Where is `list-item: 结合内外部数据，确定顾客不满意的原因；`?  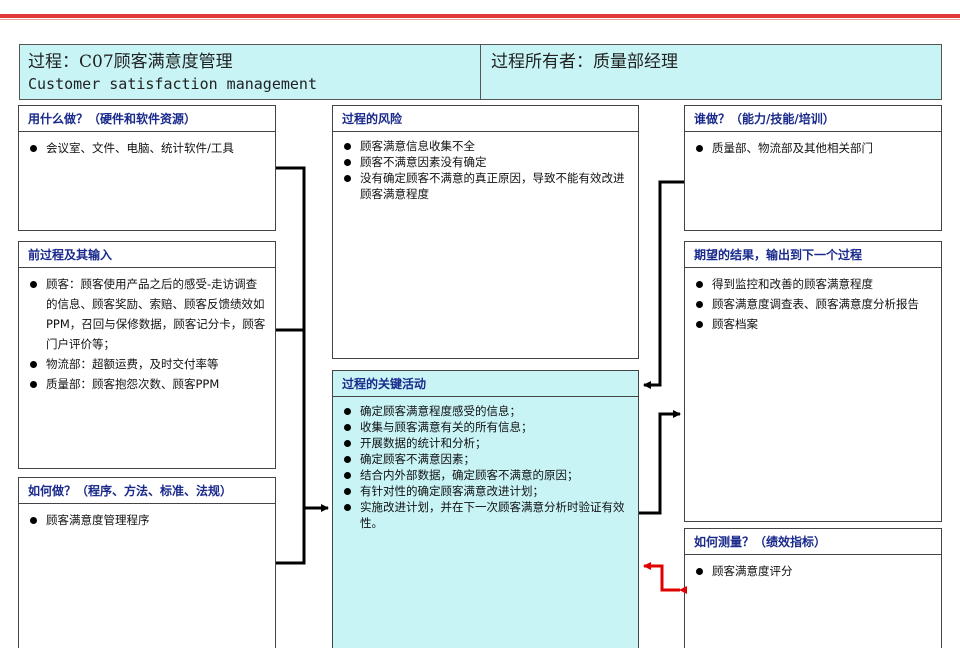
list-item: 结合内外部数据，确定顾客不满意的原因； is located at coordinates (486, 475).